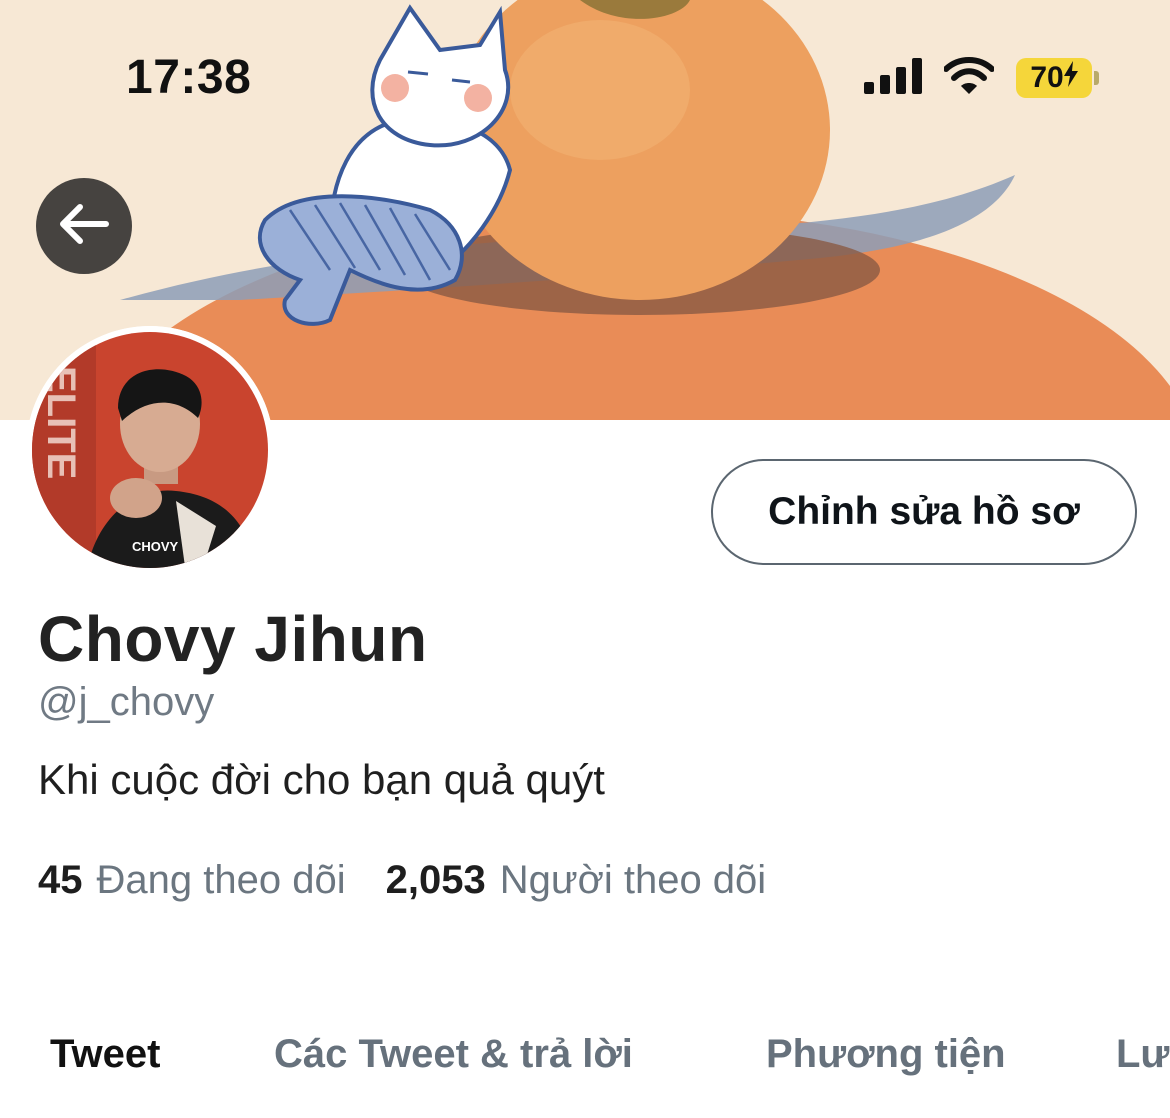 This screenshot has height=1118, width=1170. What do you see at coordinates (1070, 78) in the screenshot?
I see `charging-bolt-icon` at bounding box center [1070, 78].